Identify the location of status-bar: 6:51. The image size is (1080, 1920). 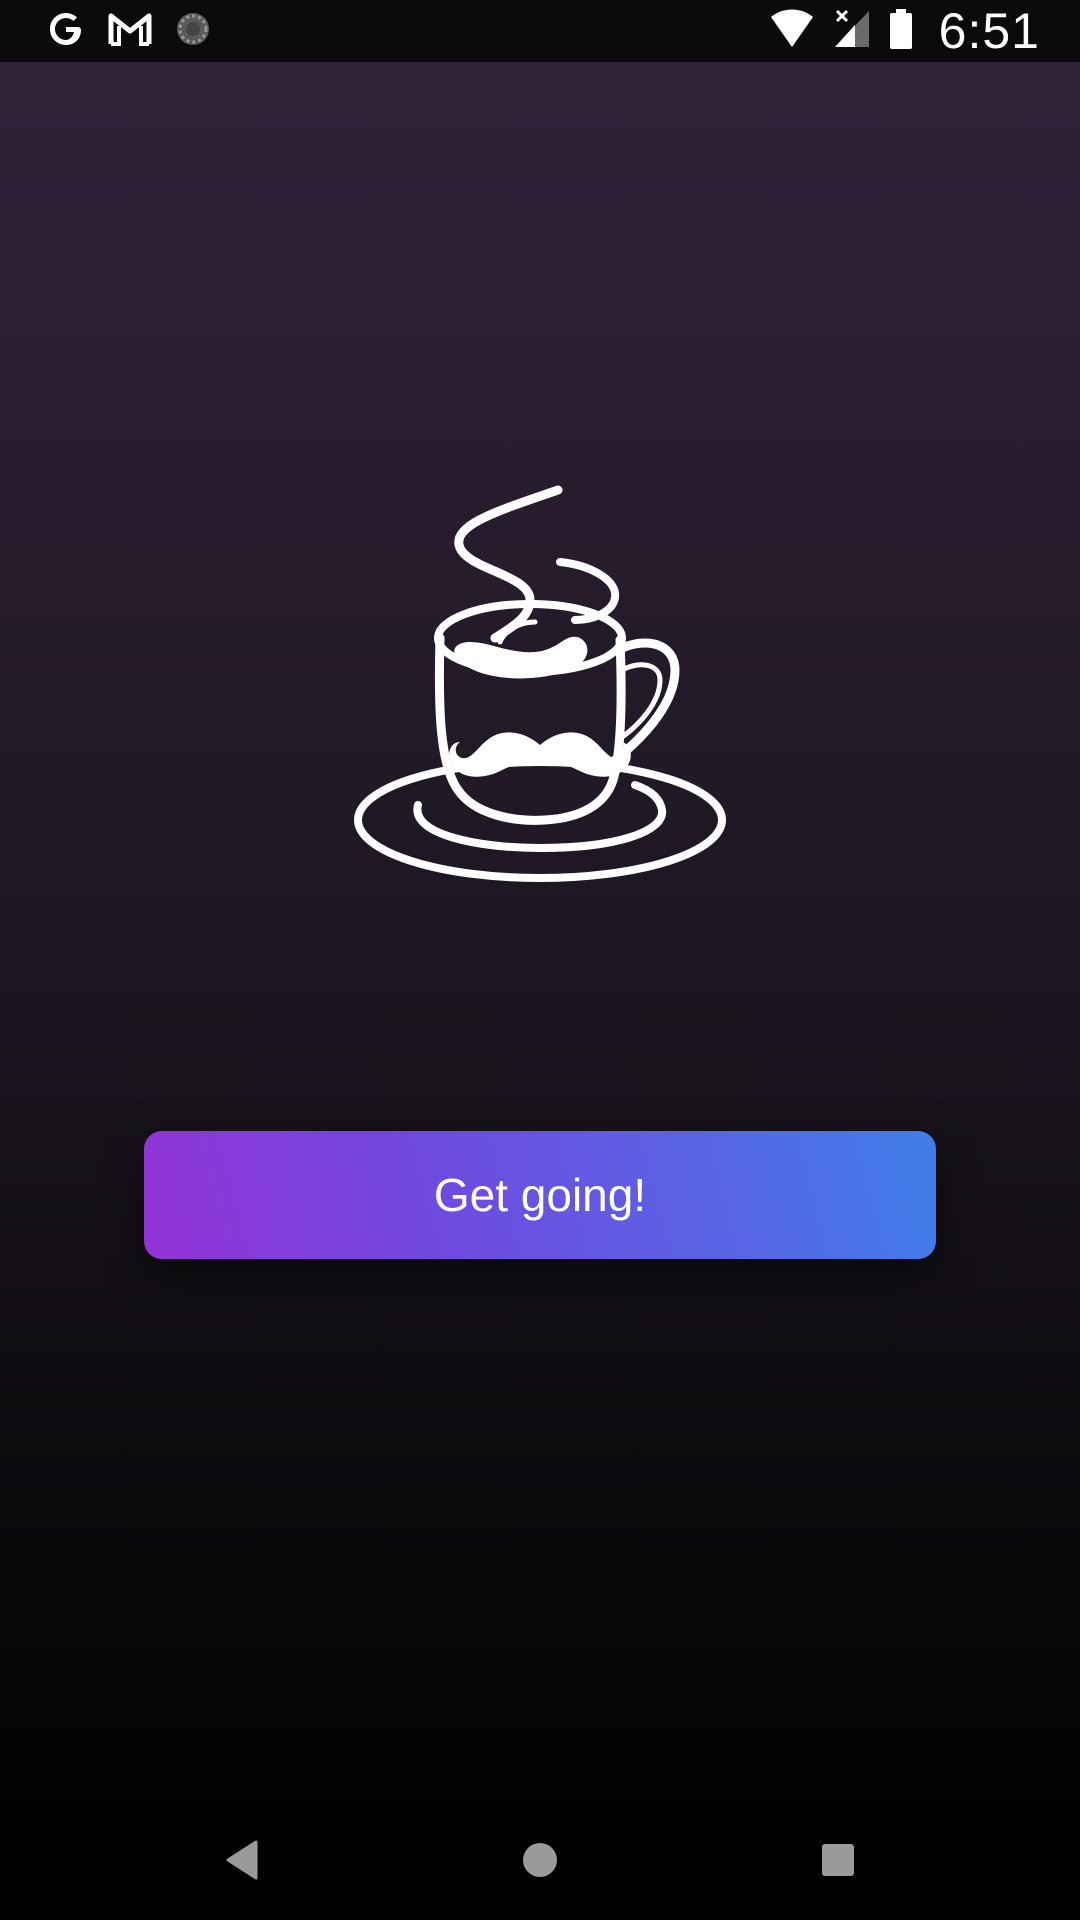
(540, 31).